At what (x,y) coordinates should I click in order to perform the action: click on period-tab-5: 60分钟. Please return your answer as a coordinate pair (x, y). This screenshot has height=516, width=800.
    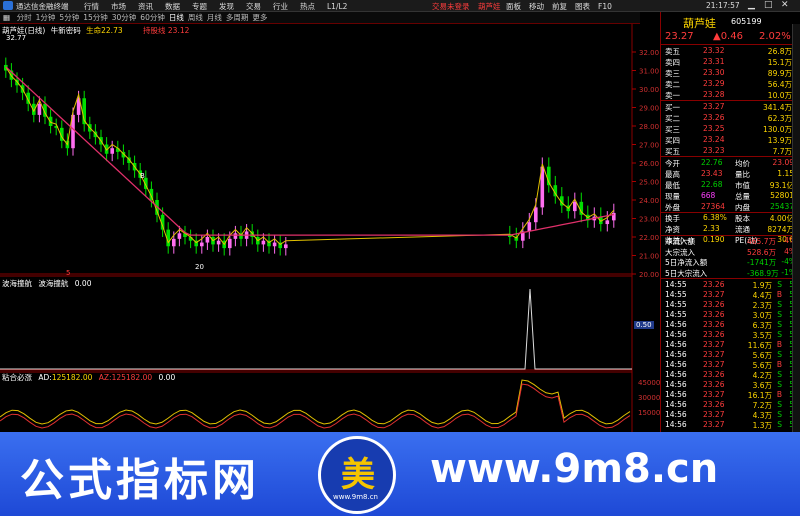
    Looking at the image, I should click on (152, 17).